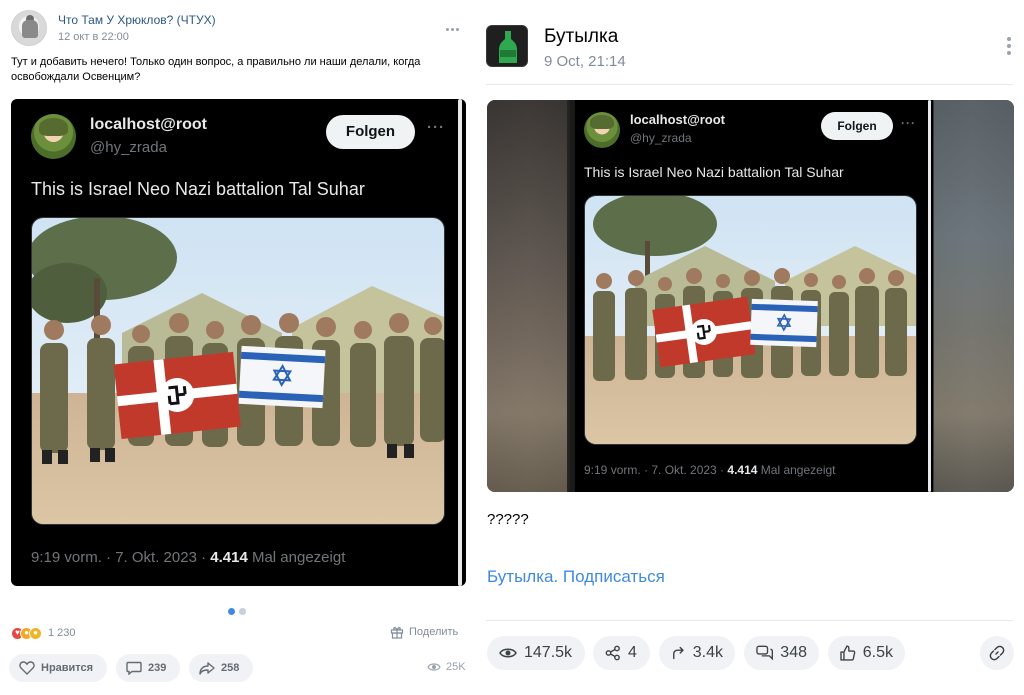  I want to click on gallery-pager, so click(239, 611).